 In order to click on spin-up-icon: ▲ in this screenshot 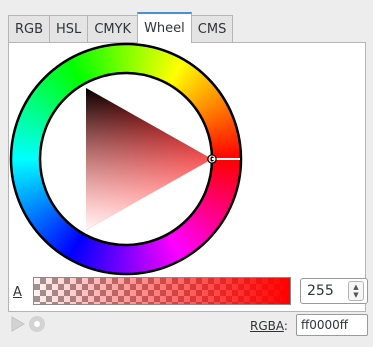, I will do `click(355, 287)`.